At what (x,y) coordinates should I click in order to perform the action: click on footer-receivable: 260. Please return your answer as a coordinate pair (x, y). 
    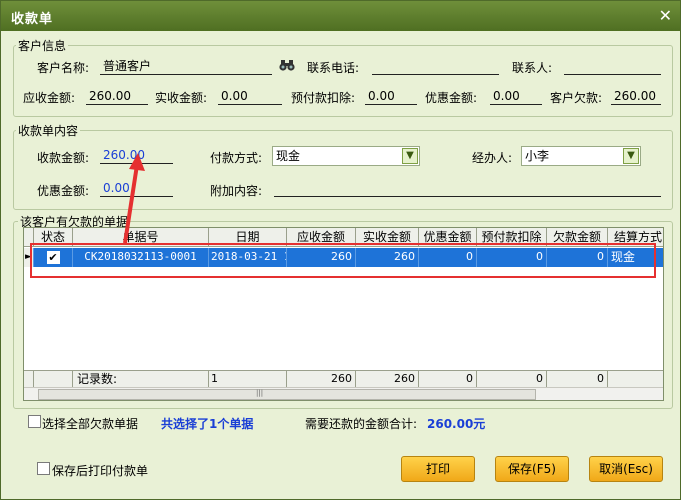
    Looking at the image, I should click on (321, 379).